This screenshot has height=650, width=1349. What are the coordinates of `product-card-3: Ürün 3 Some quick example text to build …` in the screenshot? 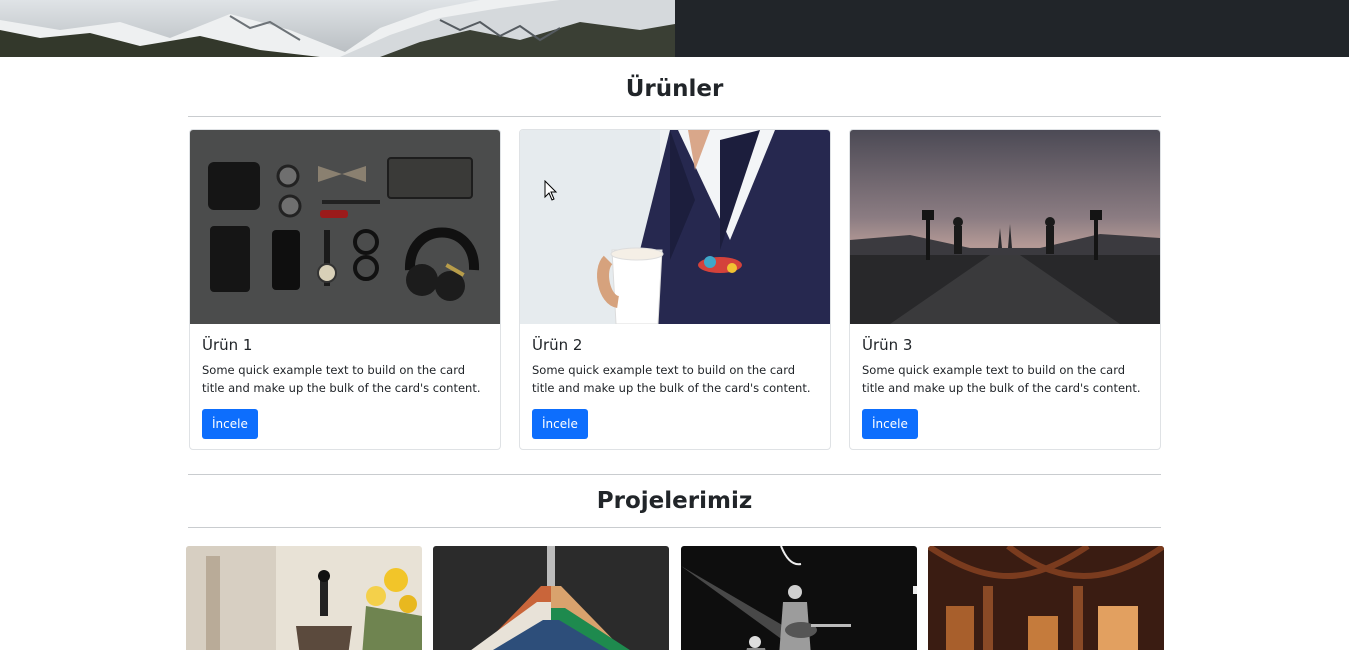 It's located at (1005, 289).